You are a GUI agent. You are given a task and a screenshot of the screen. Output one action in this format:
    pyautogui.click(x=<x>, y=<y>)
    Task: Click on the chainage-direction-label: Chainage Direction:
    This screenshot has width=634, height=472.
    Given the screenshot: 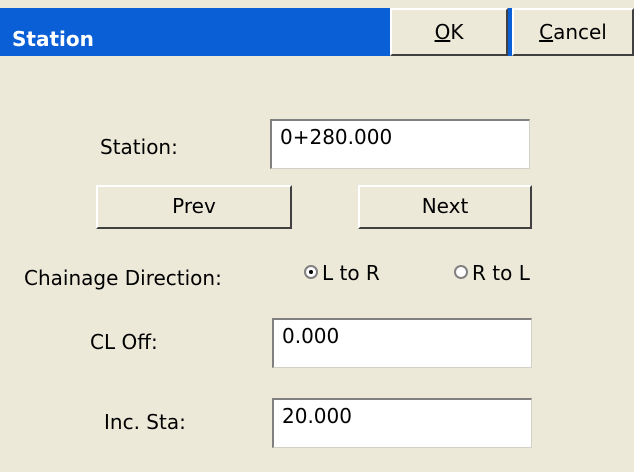 What is the action you would take?
    pyautogui.click(x=123, y=278)
    